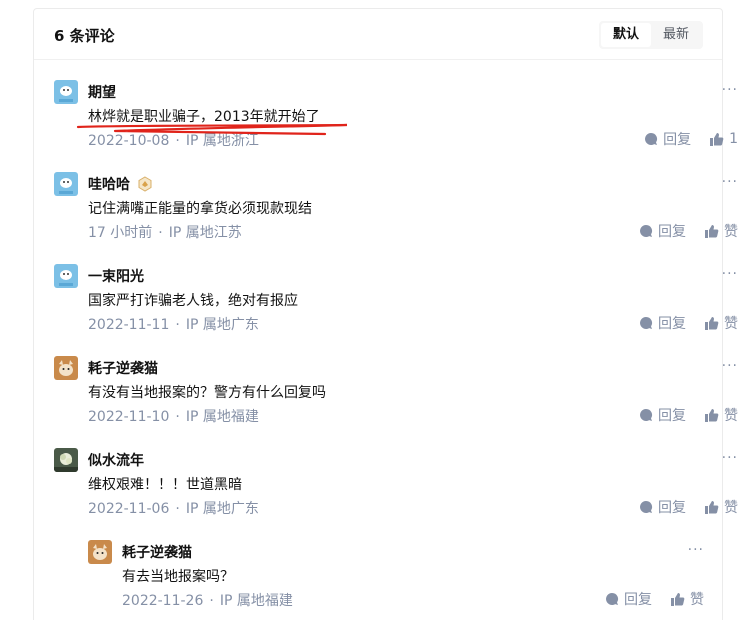 The width and height of the screenshot is (739, 620). I want to click on author-name: 哇哈哈, so click(109, 184).